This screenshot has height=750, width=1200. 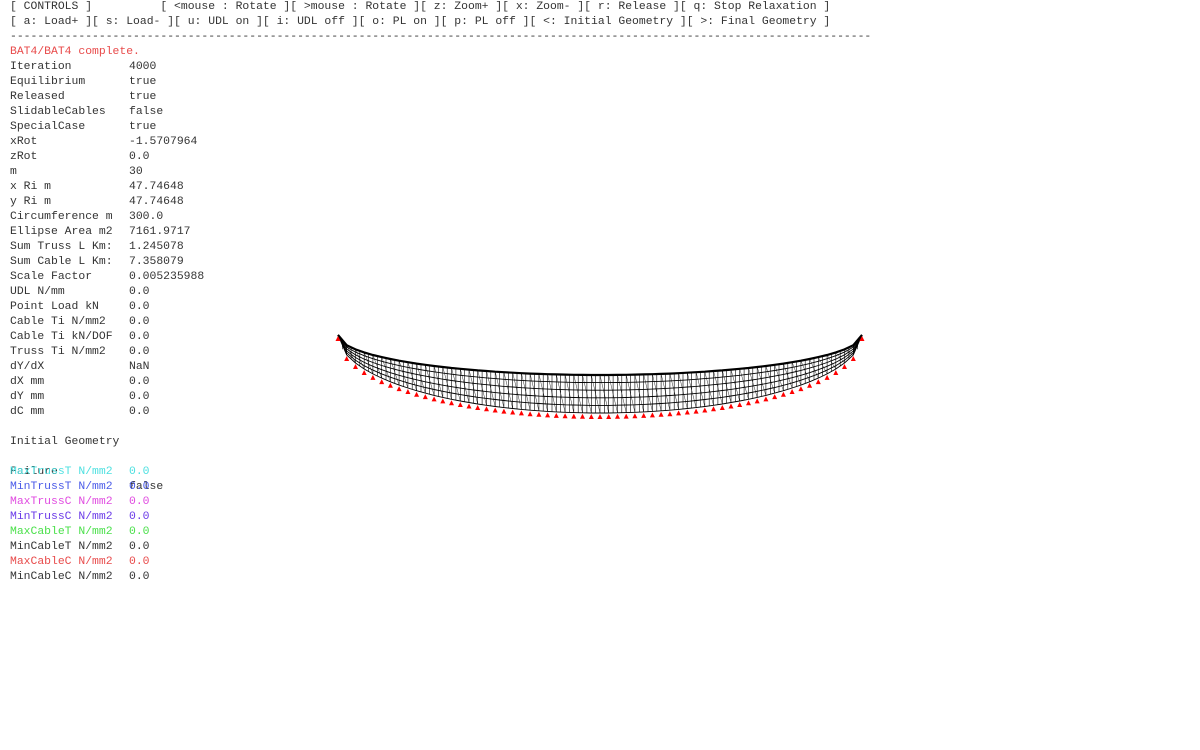 What do you see at coordinates (61, 487) in the screenshot?
I see `stress-label: MinTrussT N/mm2` at bounding box center [61, 487].